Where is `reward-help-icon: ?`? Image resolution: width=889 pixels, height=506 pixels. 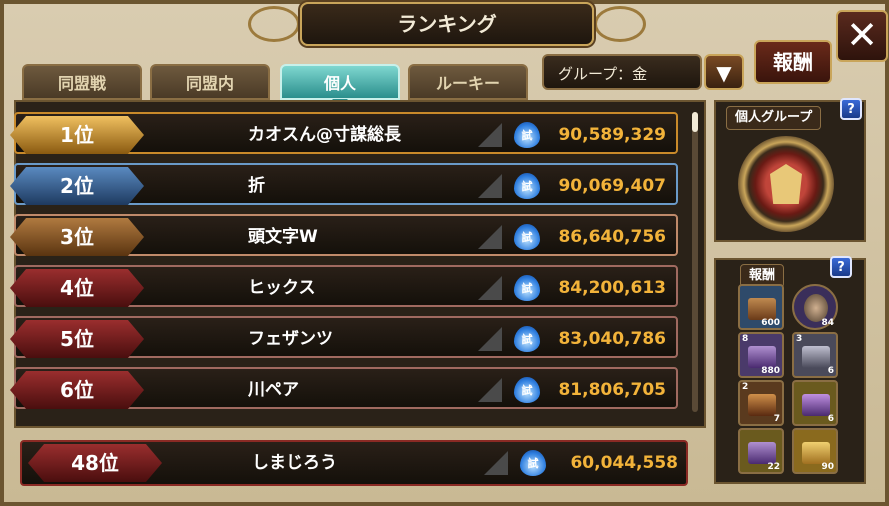
reward-help-icon: ? is located at coordinates (841, 267).